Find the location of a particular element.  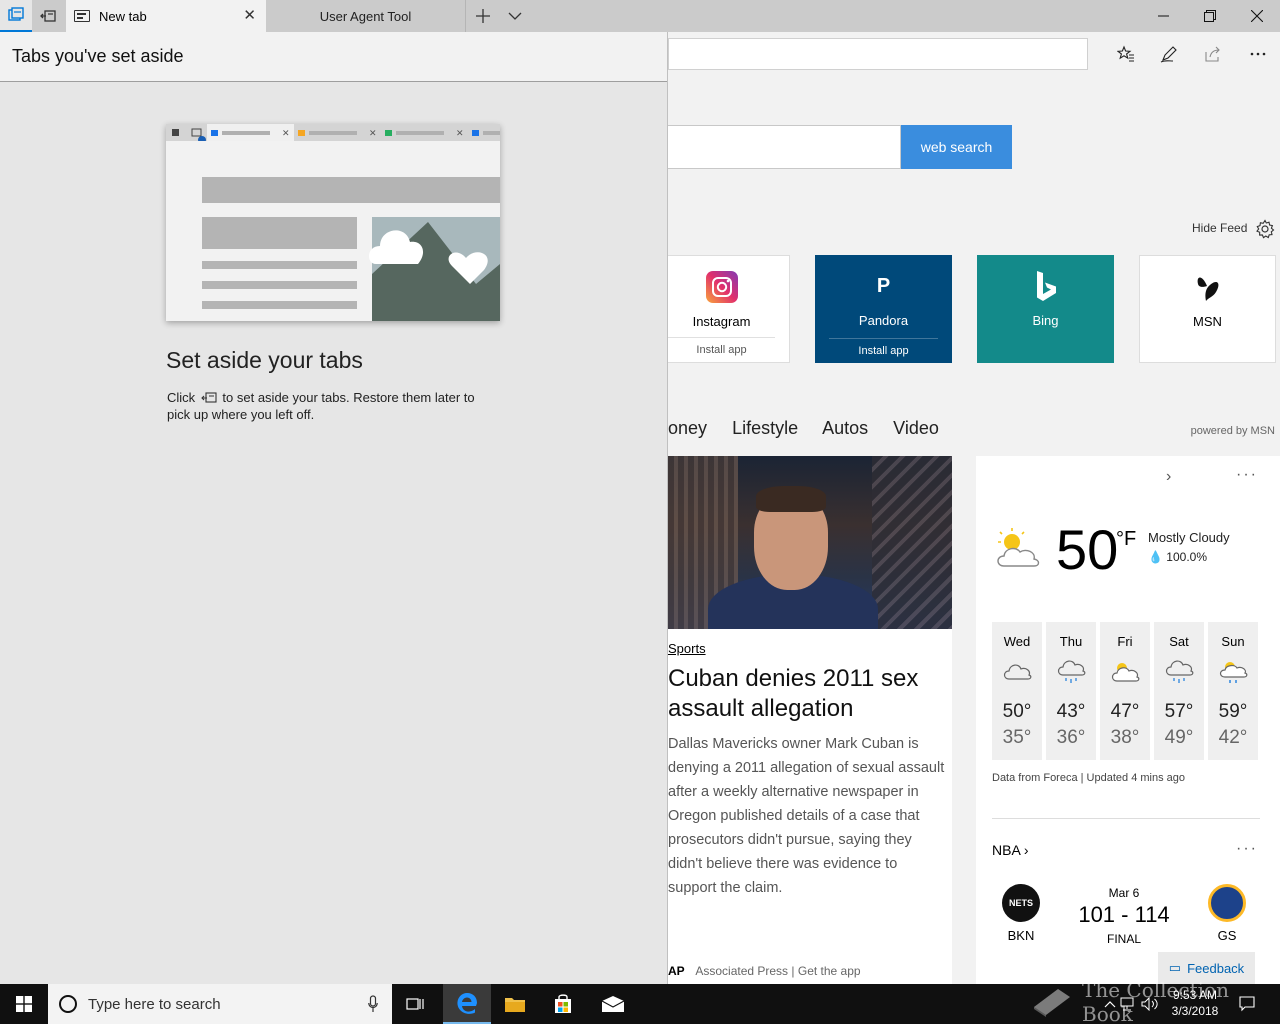

nba-link: NBA › is located at coordinates (1010, 850).